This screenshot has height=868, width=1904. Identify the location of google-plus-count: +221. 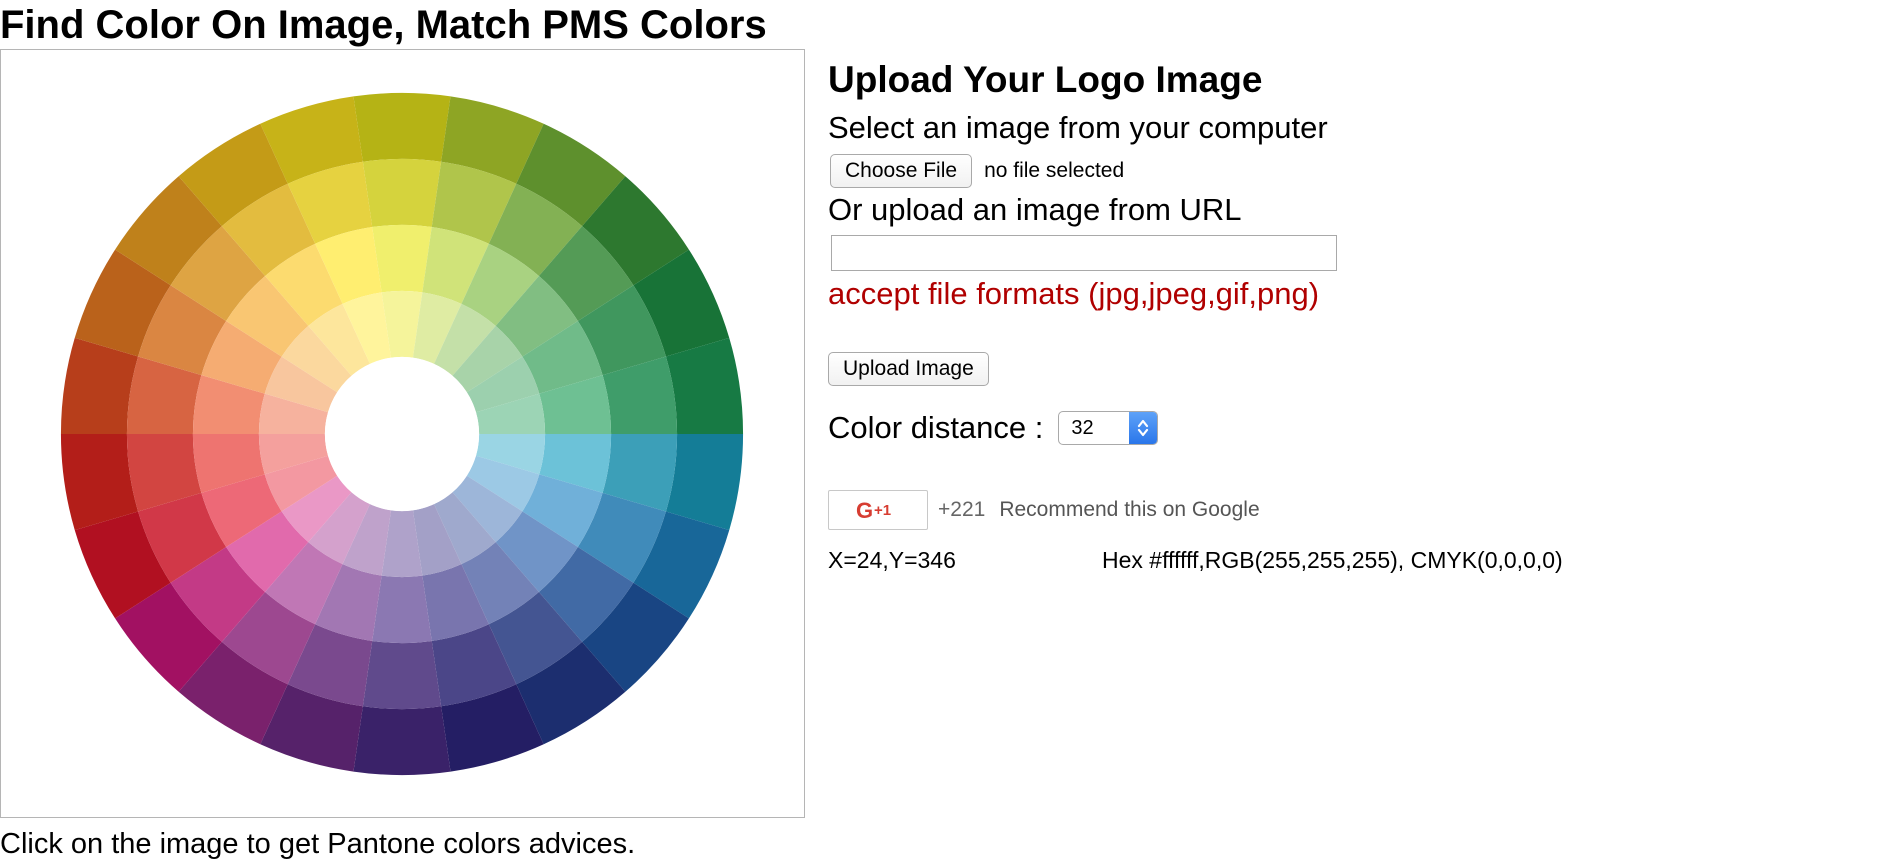
(962, 509).